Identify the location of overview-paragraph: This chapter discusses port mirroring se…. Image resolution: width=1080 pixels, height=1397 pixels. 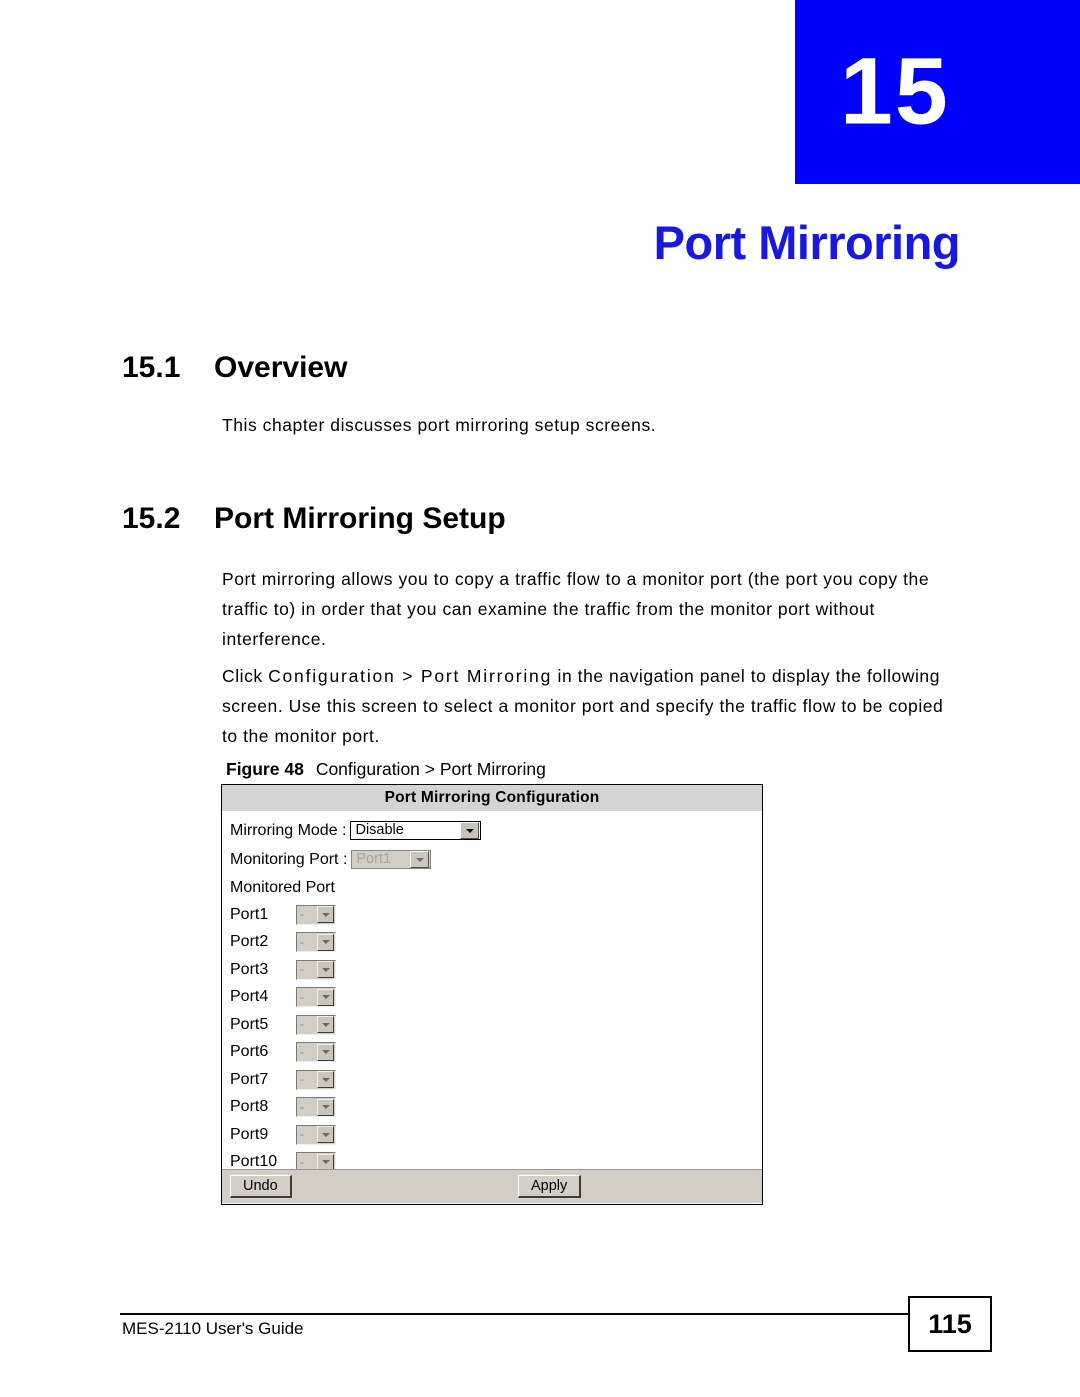
(439, 425).